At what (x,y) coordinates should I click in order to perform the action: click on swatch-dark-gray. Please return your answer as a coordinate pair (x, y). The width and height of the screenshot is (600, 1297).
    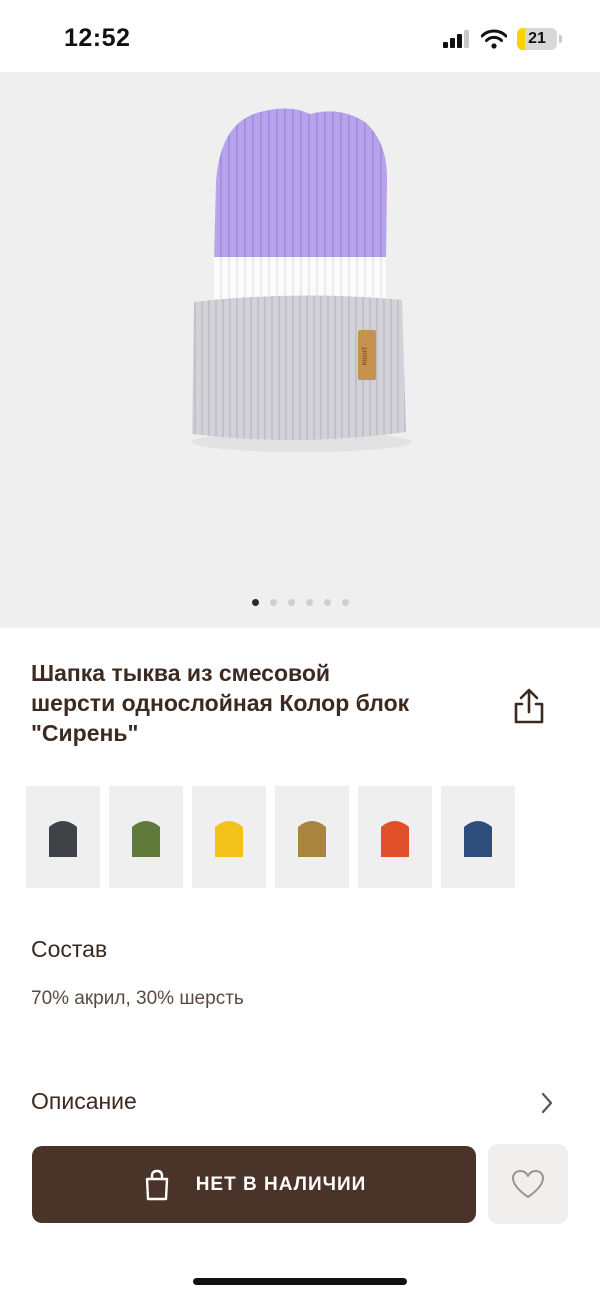
    Looking at the image, I should click on (63, 837).